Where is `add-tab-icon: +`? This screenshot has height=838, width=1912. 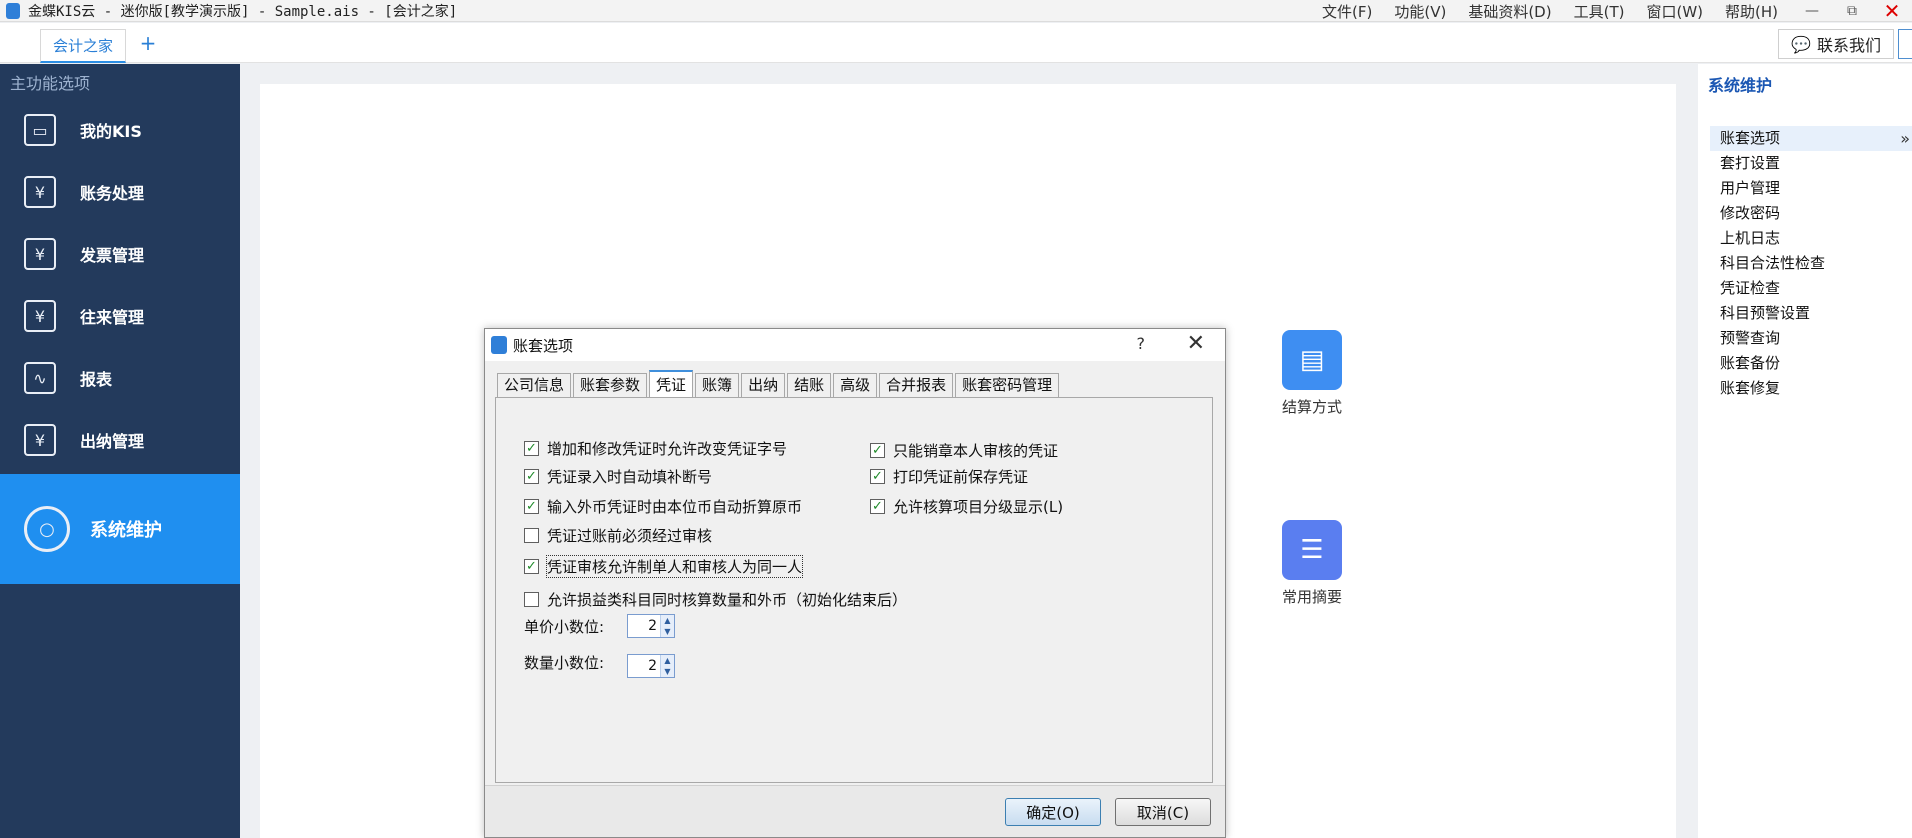
add-tab-icon: + is located at coordinates (148, 43).